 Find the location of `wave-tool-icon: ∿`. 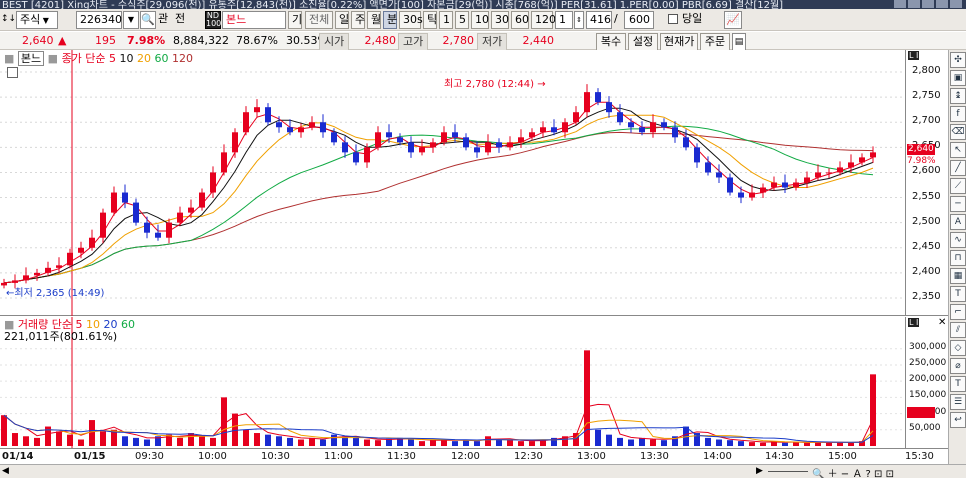

wave-tool-icon: ∿ is located at coordinates (958, 240).